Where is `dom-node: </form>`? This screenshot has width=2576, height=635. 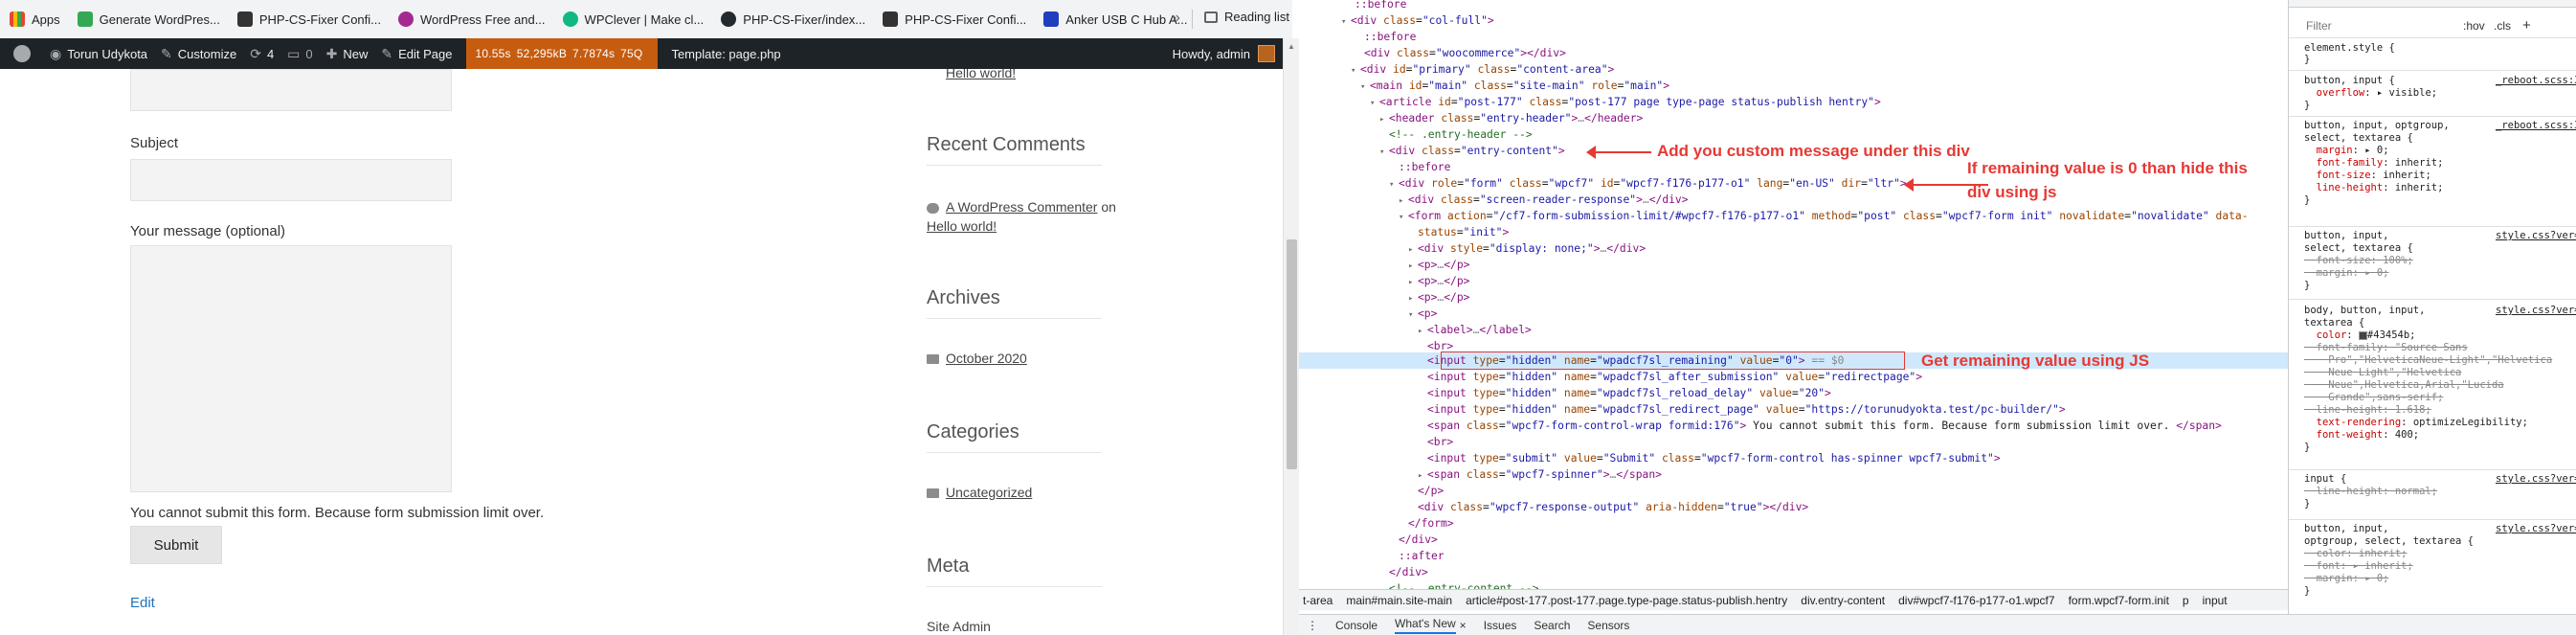 dom-node: </form> is located at coordinates (1431, 523).